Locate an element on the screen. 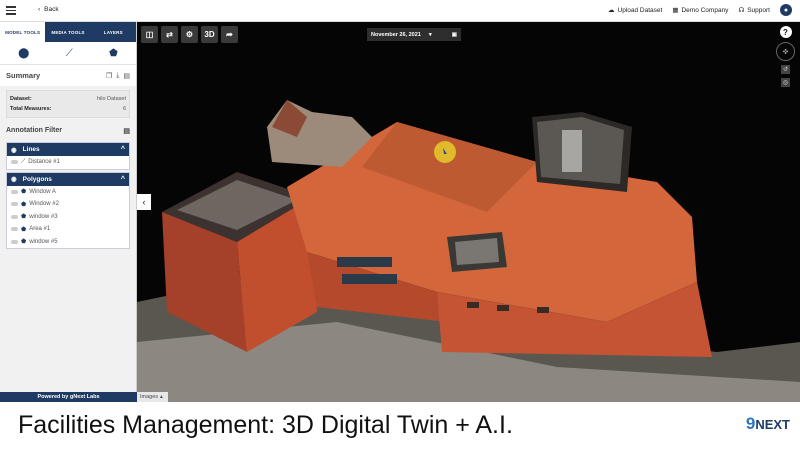 The width and height of the screenshot is (800, 449). share-button: ➦ is located at coordinates (229, 34).